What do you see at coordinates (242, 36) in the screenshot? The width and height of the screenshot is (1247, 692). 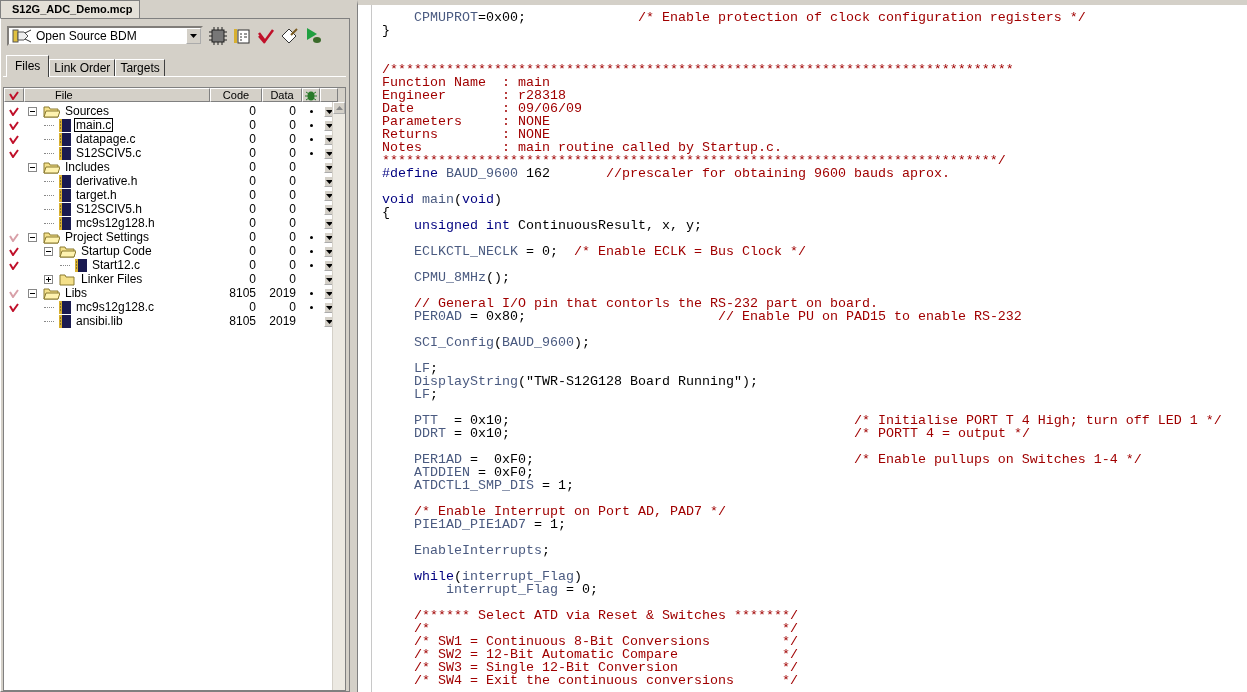 I see `document-list-icon` at bounding box center [242, 36].